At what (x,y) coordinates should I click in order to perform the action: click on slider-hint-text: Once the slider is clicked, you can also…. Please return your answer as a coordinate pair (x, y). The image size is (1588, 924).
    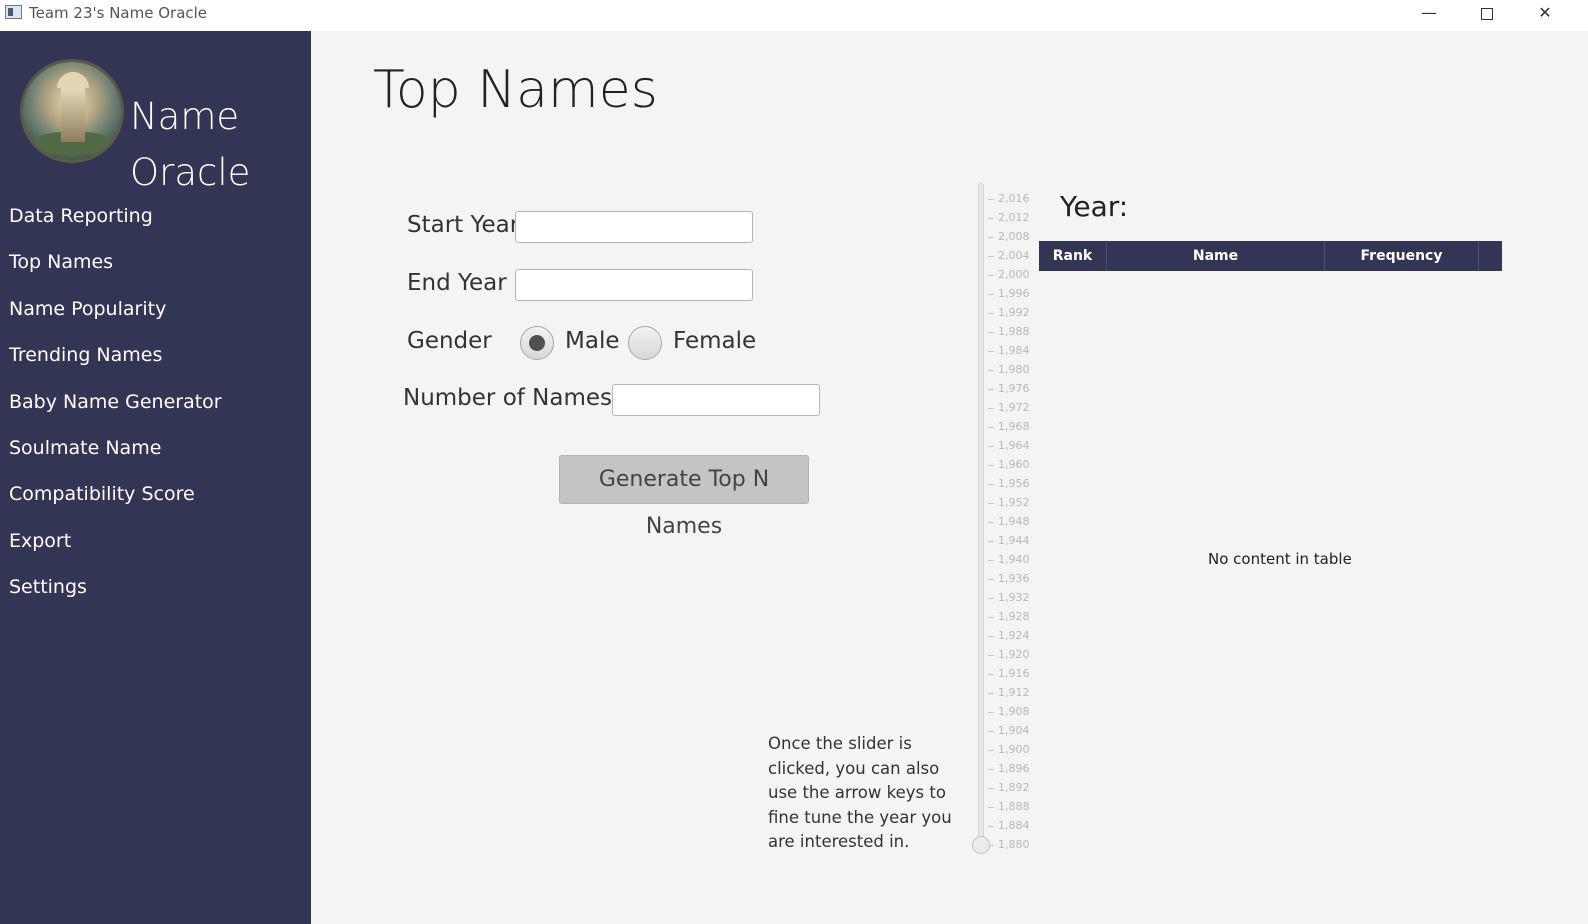
    Looking at the image, I should click on (860, 792).